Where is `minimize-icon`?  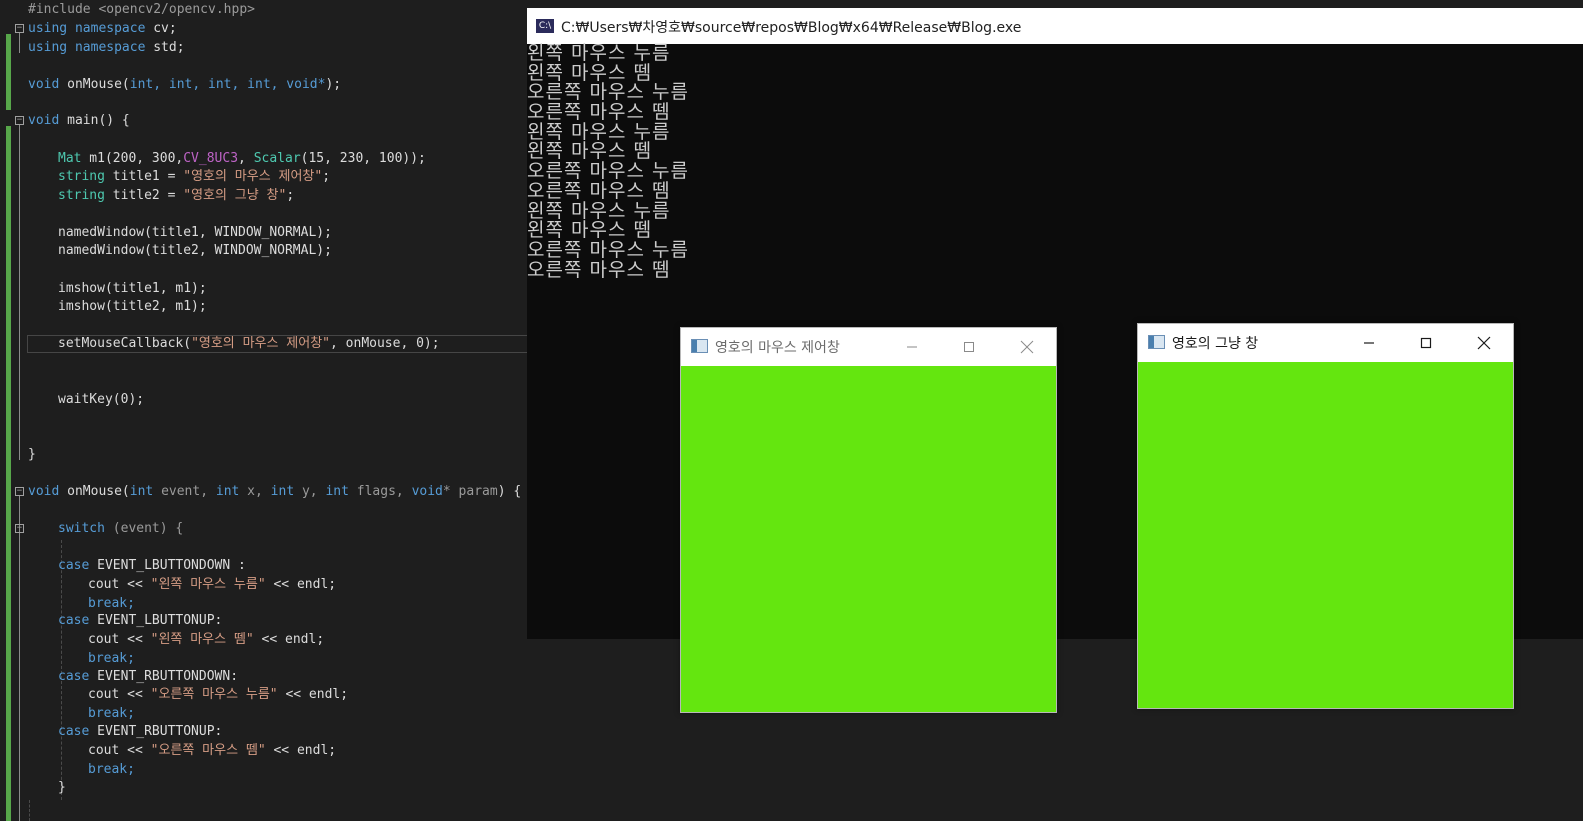
minimize-icon is located at coordinates (1369, 343).